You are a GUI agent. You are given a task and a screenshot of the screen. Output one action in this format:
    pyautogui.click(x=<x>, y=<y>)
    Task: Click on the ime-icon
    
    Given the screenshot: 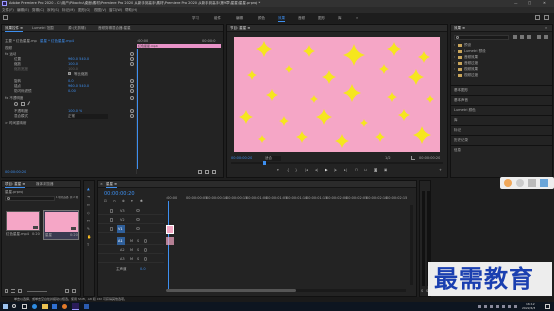 What is the action you would take?
    pyautogui.click(x=532, y=183)
    